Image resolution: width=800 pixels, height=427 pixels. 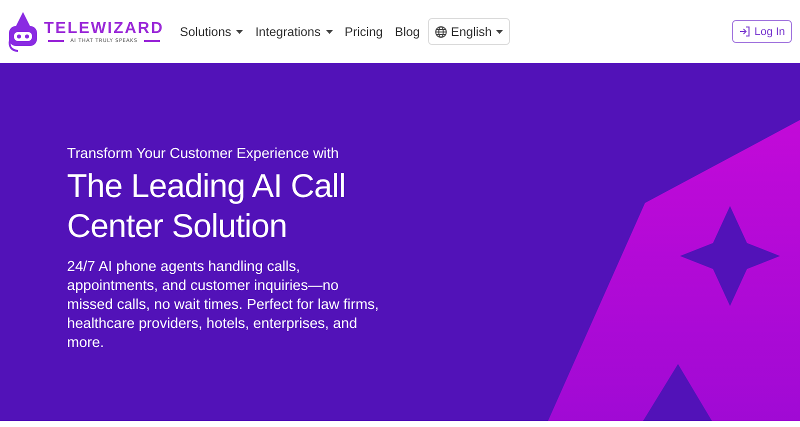 I want to click on hero-title: The Leading AI Call Center Solution, so click(x=207, y=206).